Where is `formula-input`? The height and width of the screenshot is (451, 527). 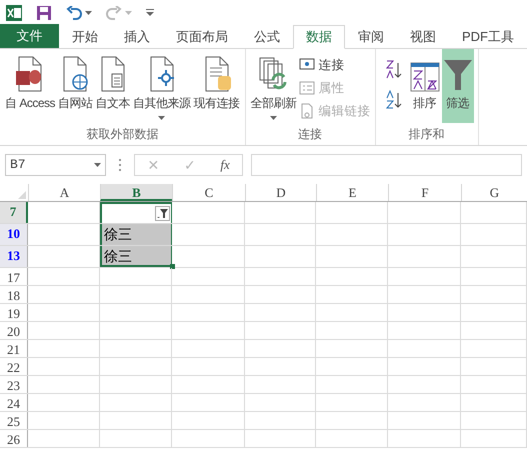 formula-input is located at coordinates (386, 165).